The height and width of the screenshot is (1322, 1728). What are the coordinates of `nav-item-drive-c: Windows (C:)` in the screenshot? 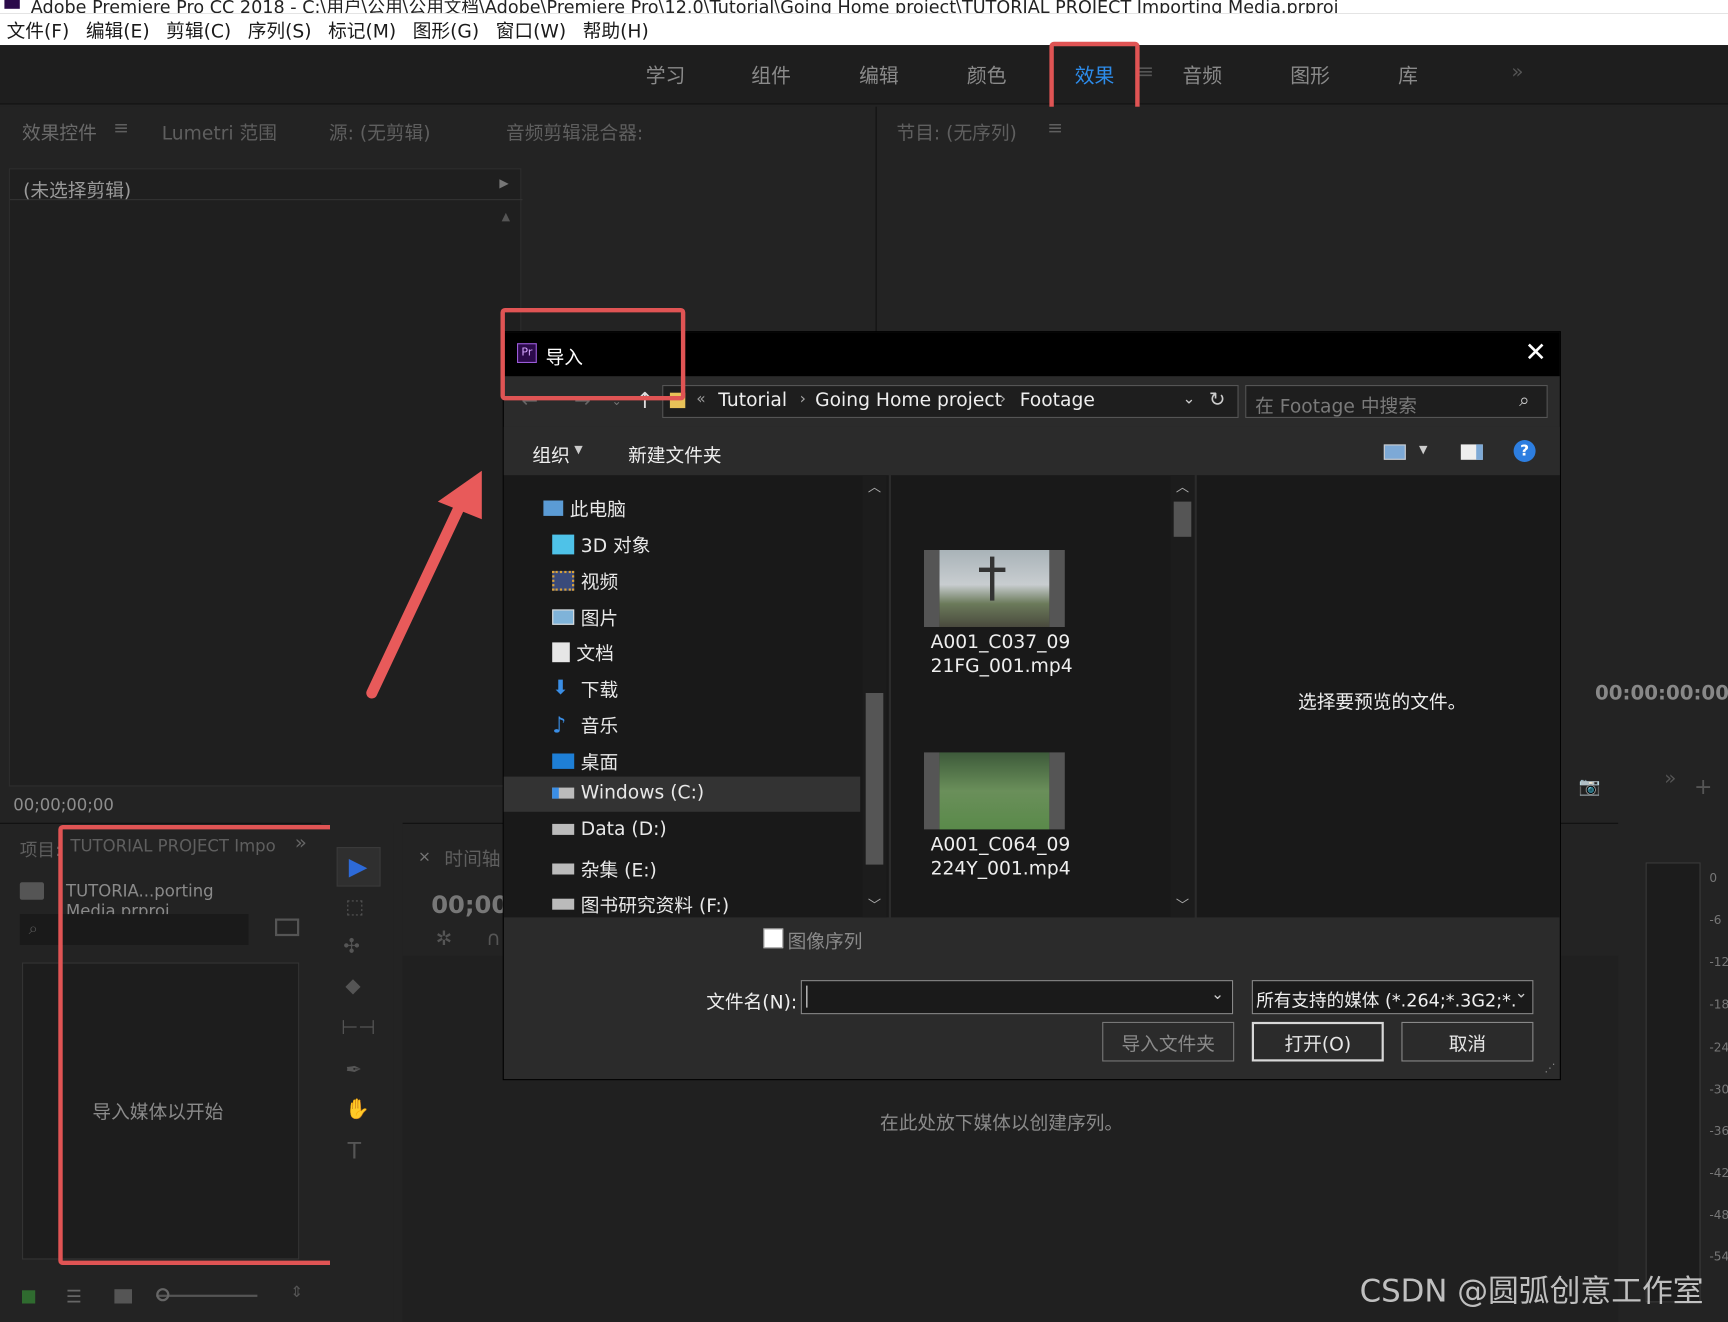 It's located at (628, 793).